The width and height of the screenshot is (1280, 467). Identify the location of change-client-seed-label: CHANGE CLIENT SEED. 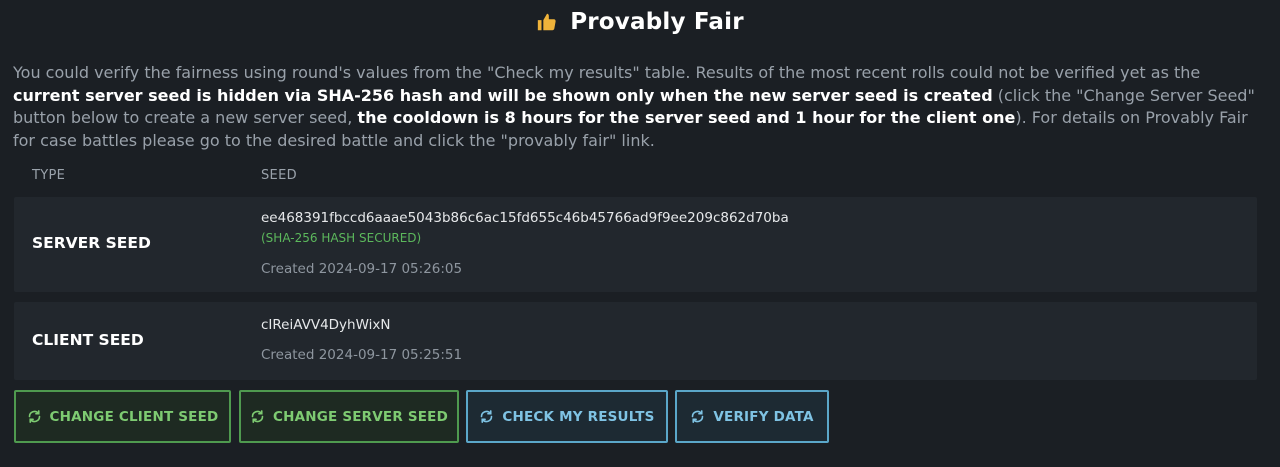
(134, 416).